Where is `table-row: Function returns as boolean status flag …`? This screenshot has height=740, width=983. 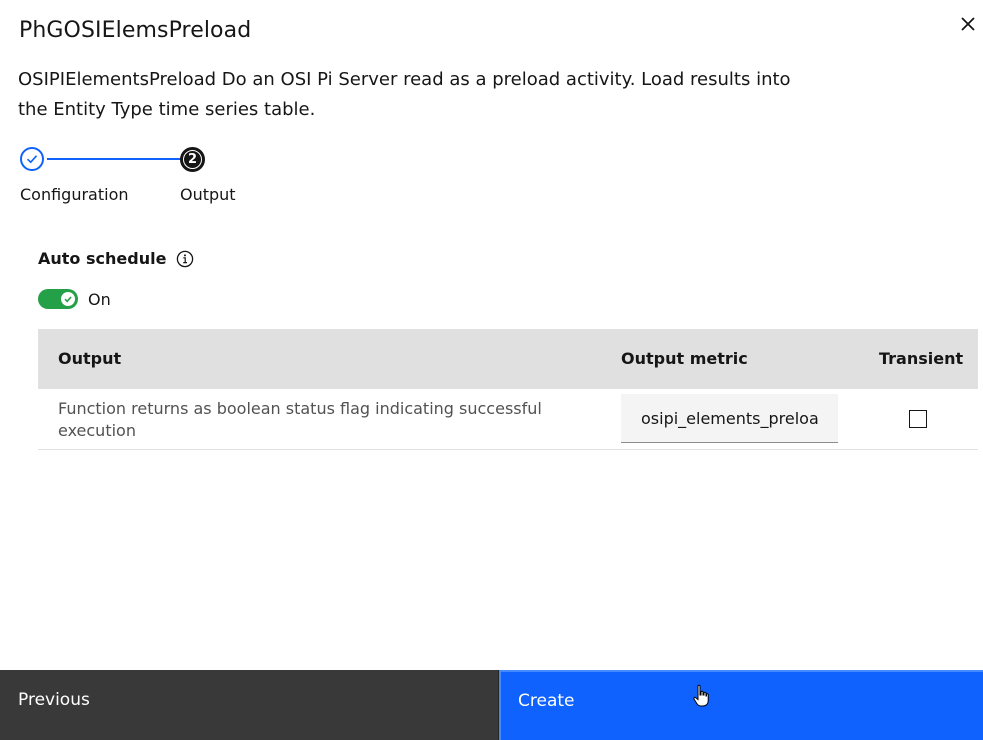
table-row: Function returns as boolean status flag … is located at coordinates (508, 419).